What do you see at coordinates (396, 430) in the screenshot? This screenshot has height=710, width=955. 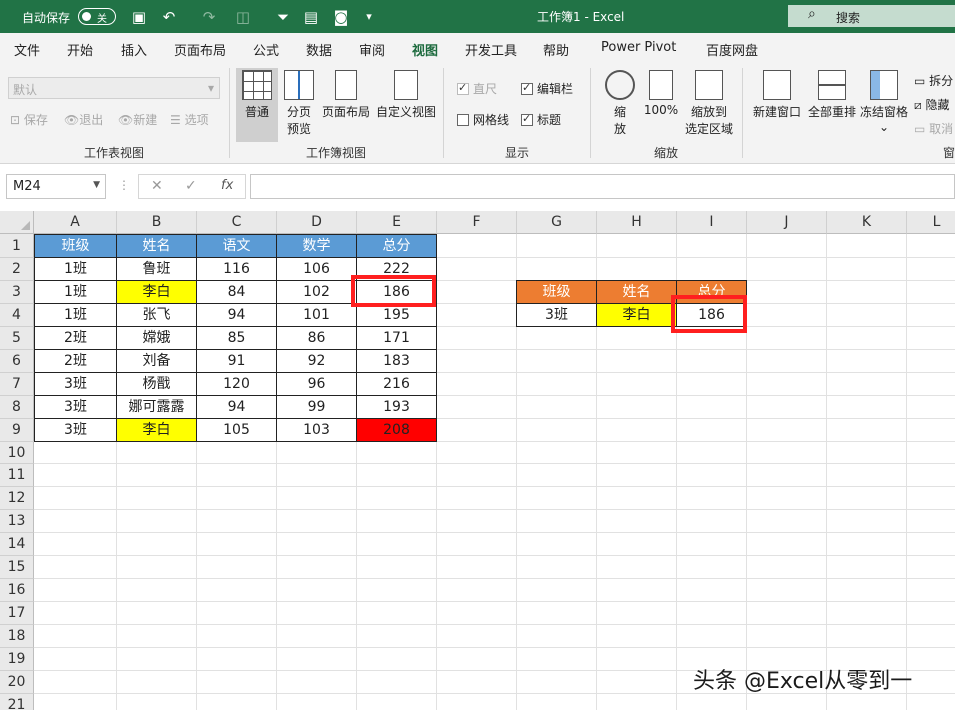 I see `total-cell: 208` at bounding box center [396, 430].